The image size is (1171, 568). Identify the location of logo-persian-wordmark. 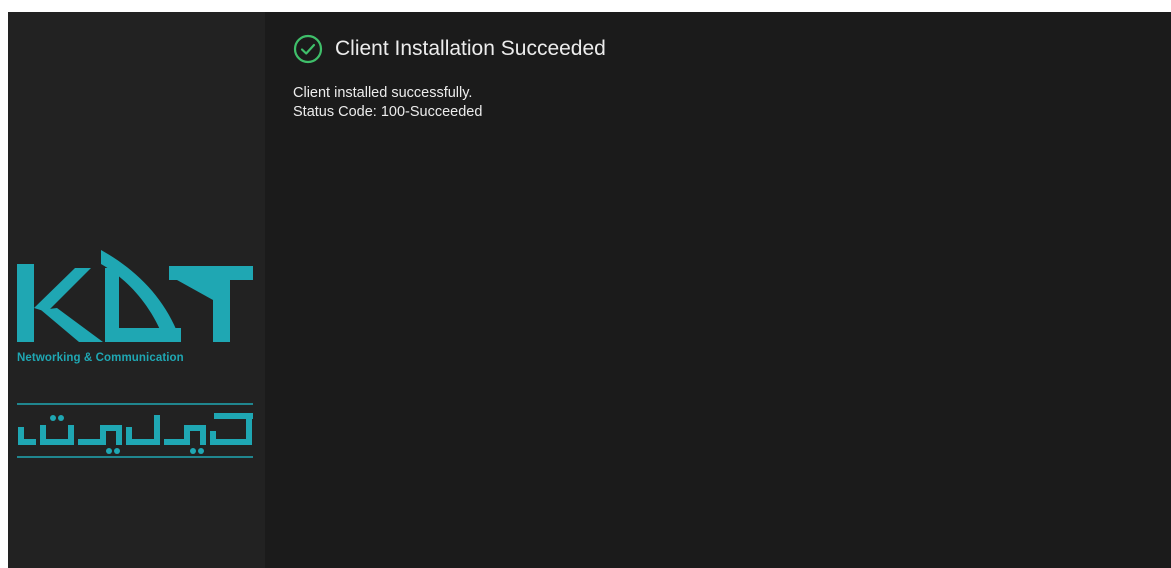
(135, 430).